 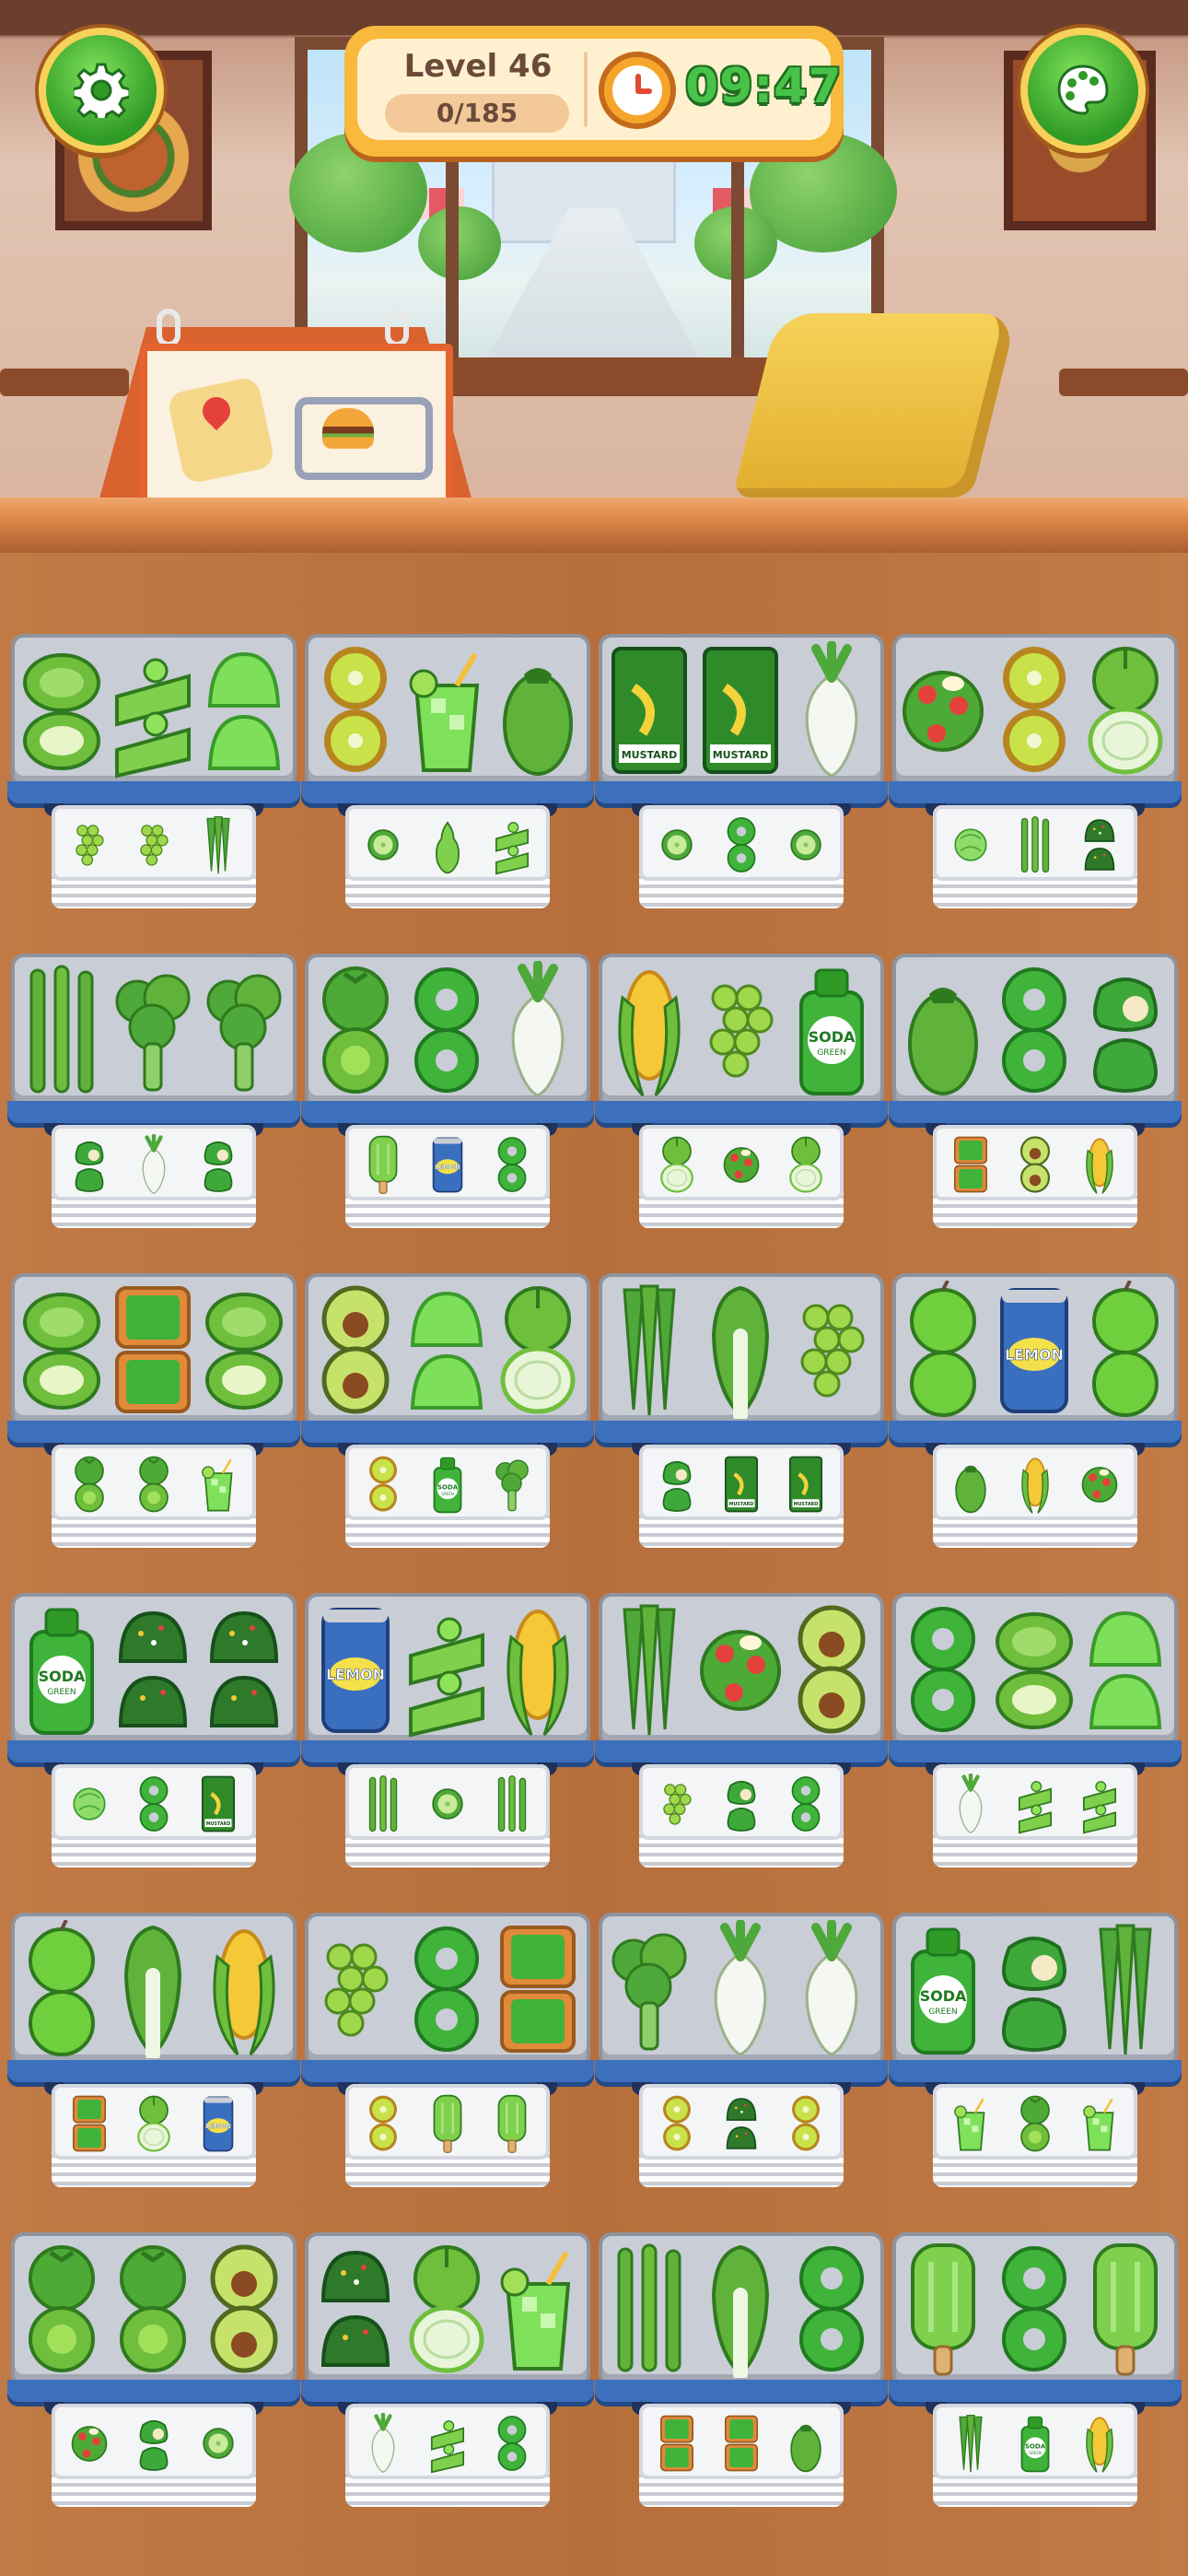 I want to click on shelf-1-3: MUSTARD MUSTARD, so click(x=741, y=798).